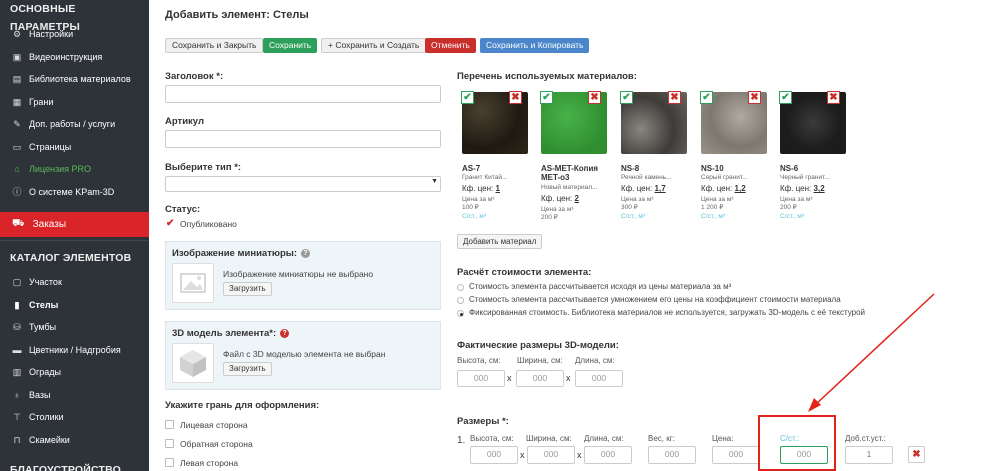  What do you see at coordinates (789, 168) in the screenshot?
I see `material-name: NS-6` at bounding box center [789, 168].